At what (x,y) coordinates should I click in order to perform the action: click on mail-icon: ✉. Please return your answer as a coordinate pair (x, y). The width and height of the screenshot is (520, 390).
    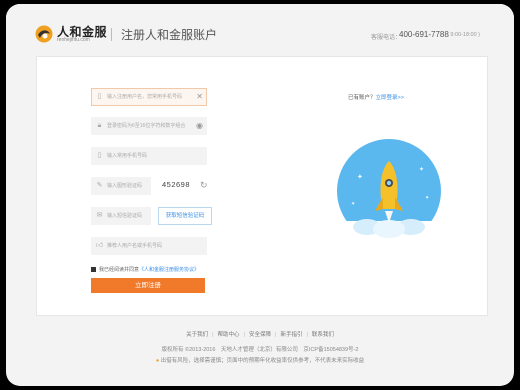
    Looking at the image, I should click on (99, 215).